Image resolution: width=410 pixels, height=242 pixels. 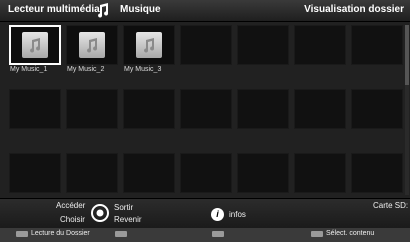 I want to click on green-key-icon, so click(x=121, y=234).